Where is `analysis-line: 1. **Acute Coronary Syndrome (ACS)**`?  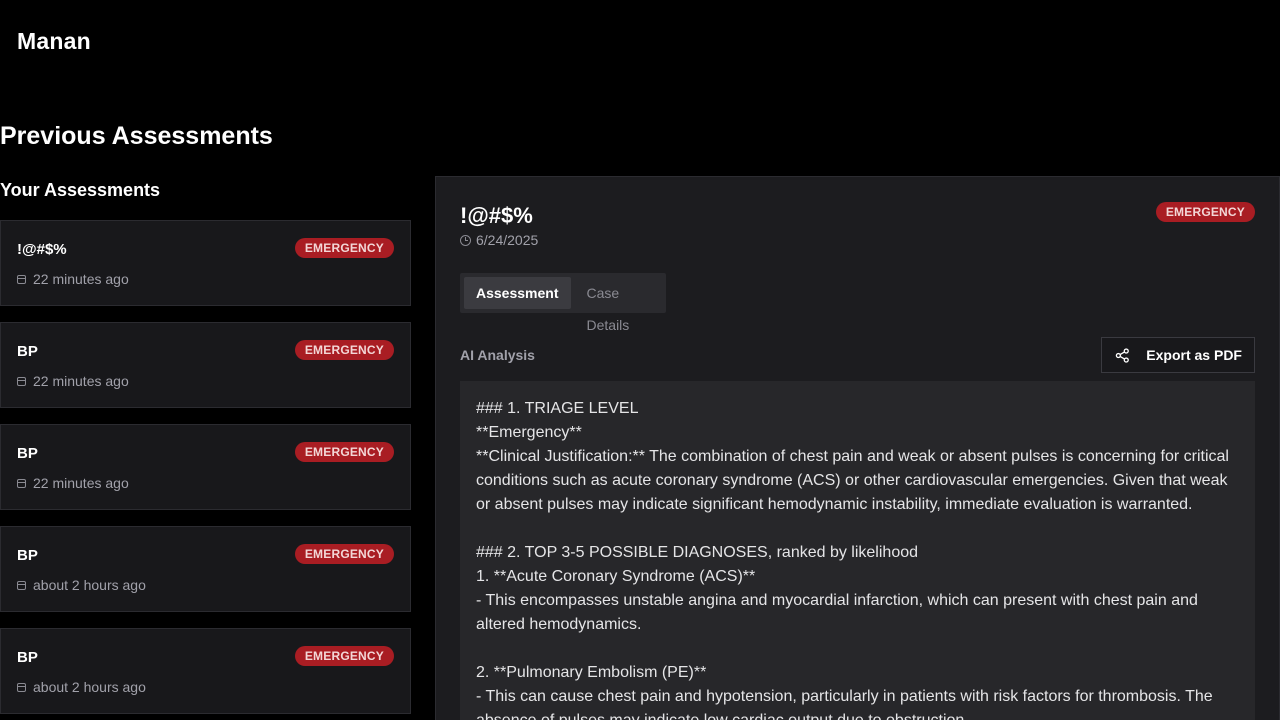
analysis-line: 1. **Acute Coronary Syndrome (ACS)** is located at coordinates (616, 576).